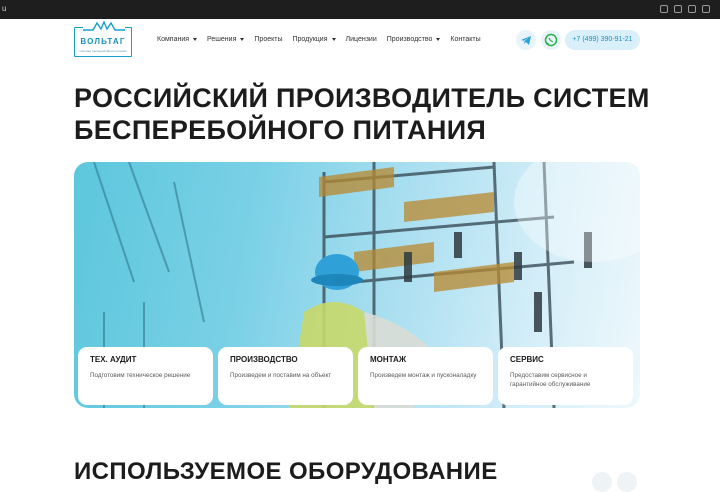 This screenshot has width=720, height=492. I want to click on card-title: Производство, so click(264, 359).